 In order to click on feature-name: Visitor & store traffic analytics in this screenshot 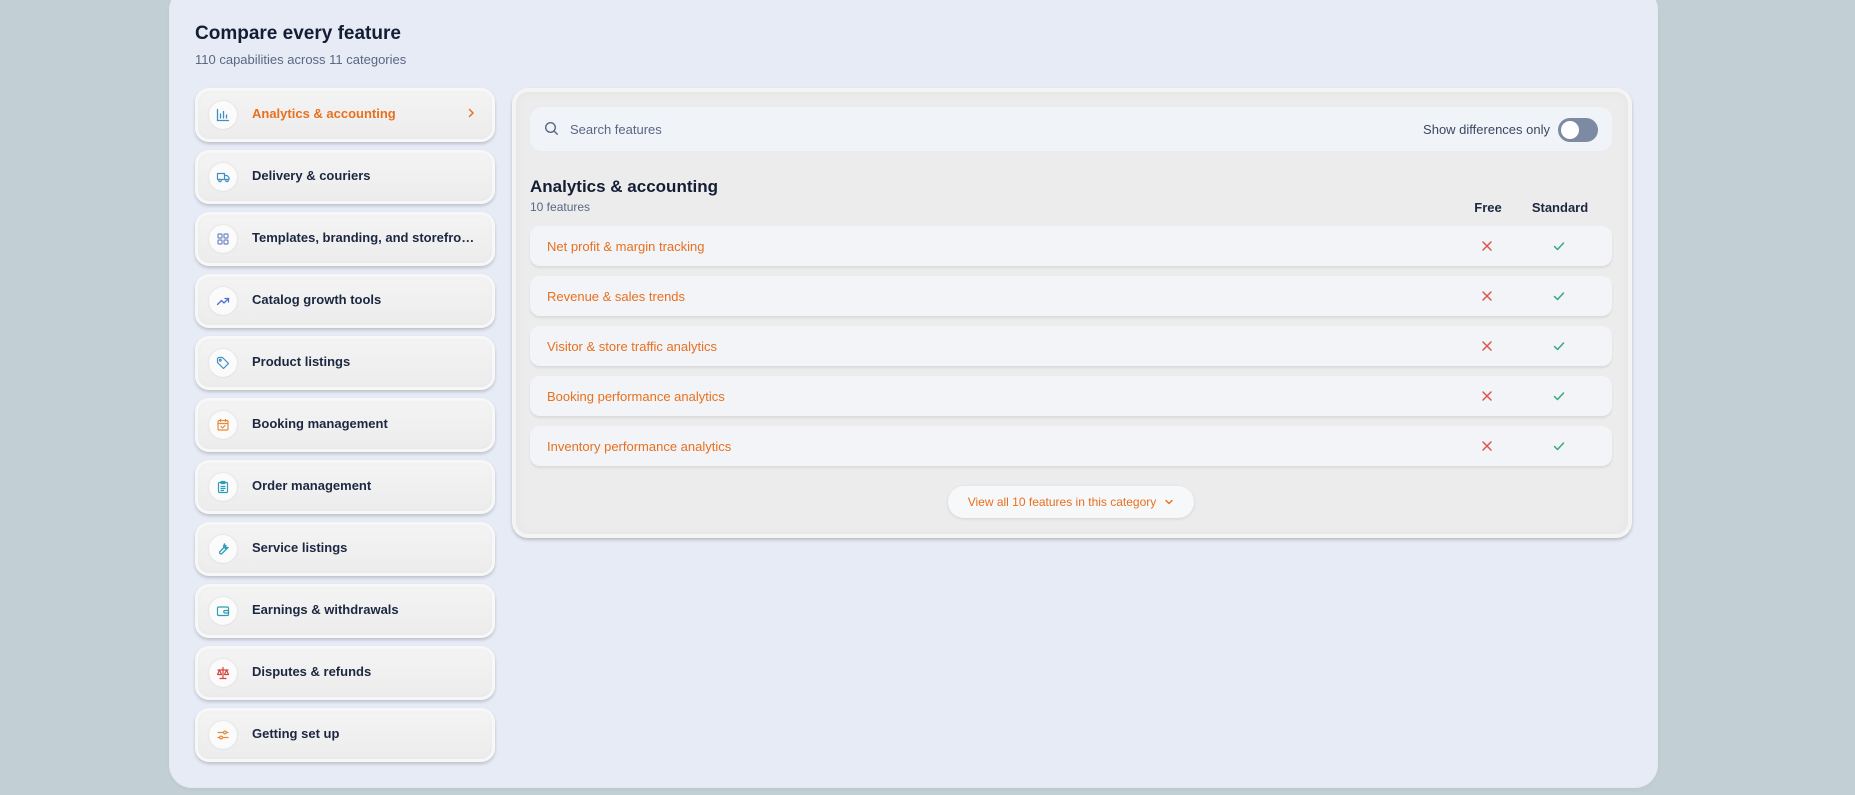, I will do `click(632, 346)`.